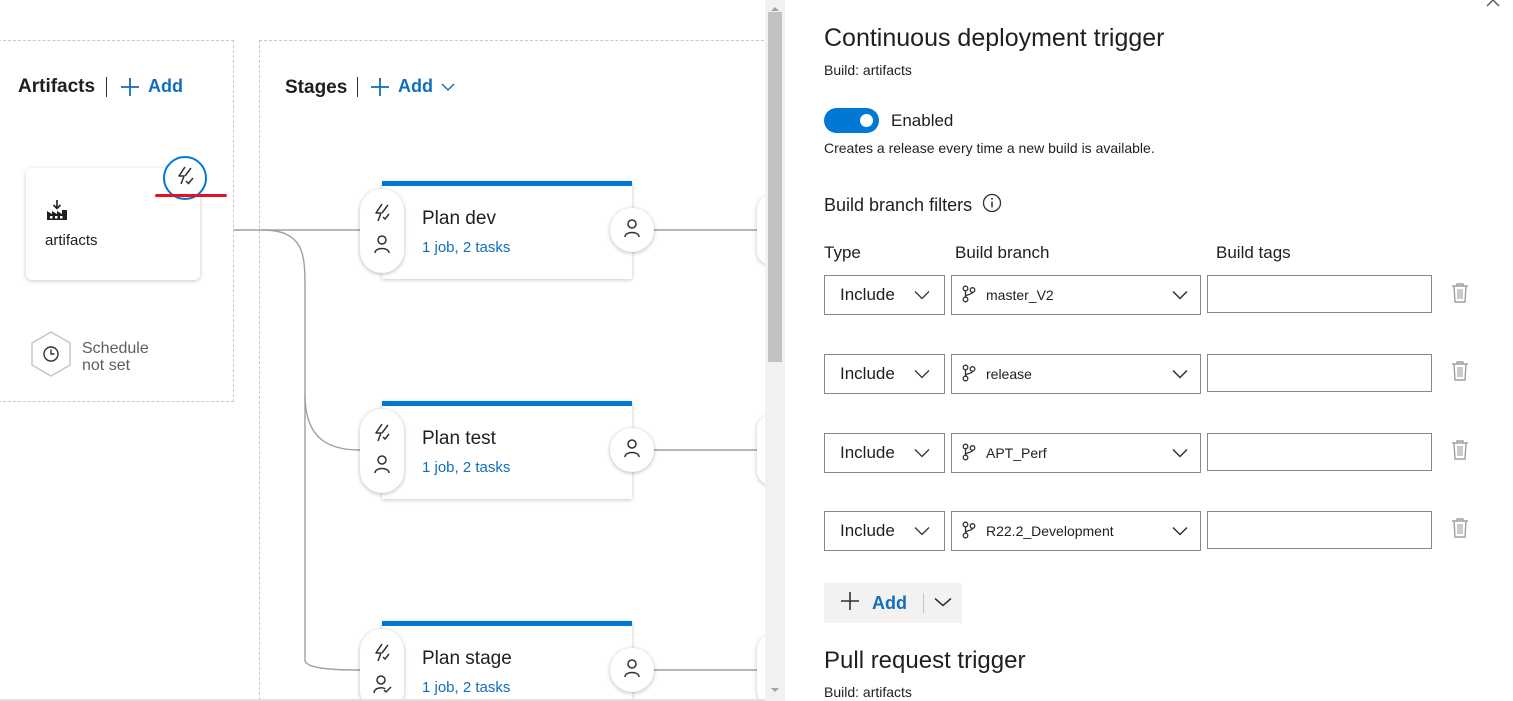  What do you see at coordinates (1009, 374) in the screenshot?
I see `build-branch-value: release` at bounding box center [1009, 374].